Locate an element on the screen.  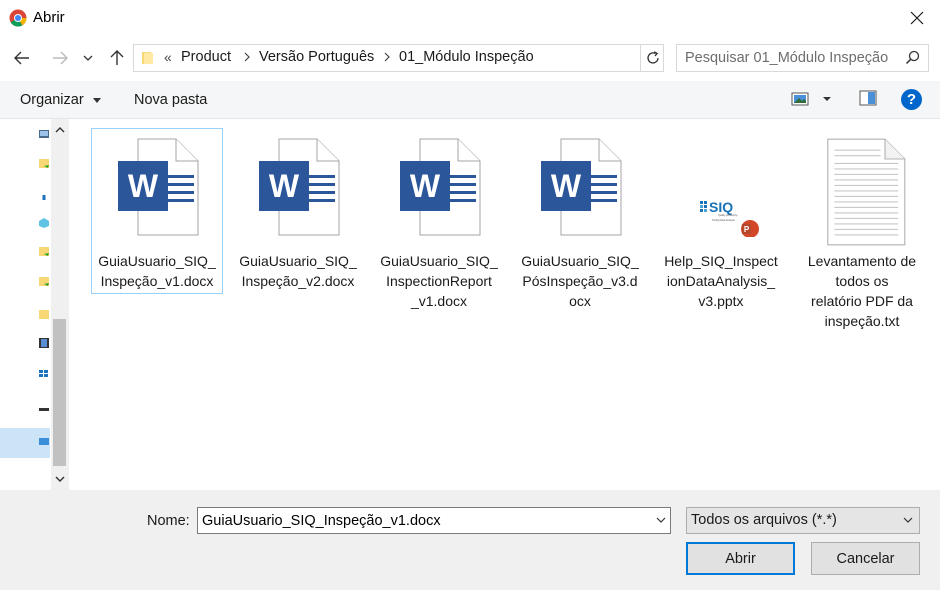
search-icon is located at coordinates (912, 57).